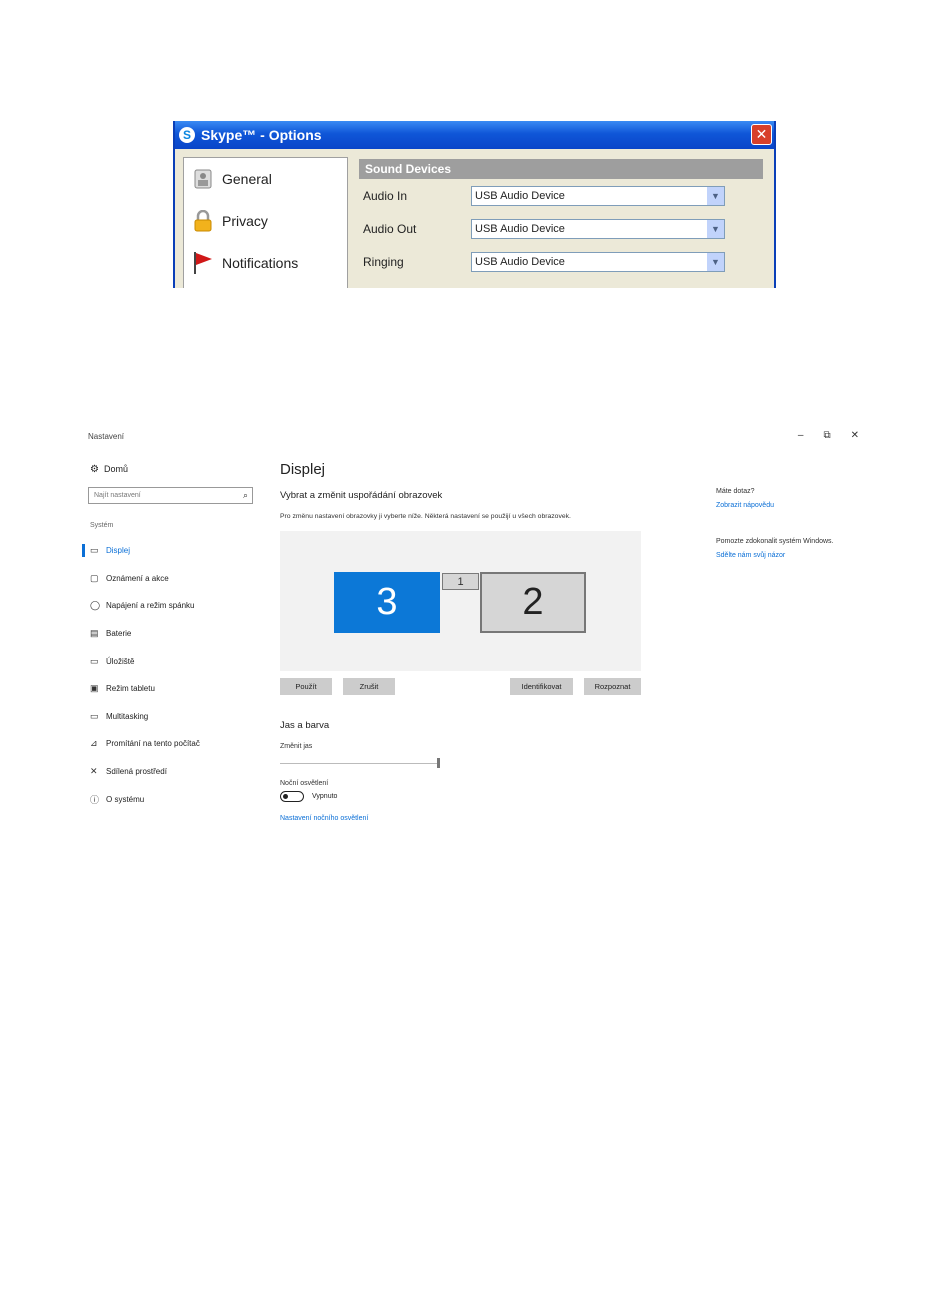  What do you see at coordinates (460, 601) in the screenshot?
I see `display-arrangement: 3 1 2` at bounding box center [460, 601].